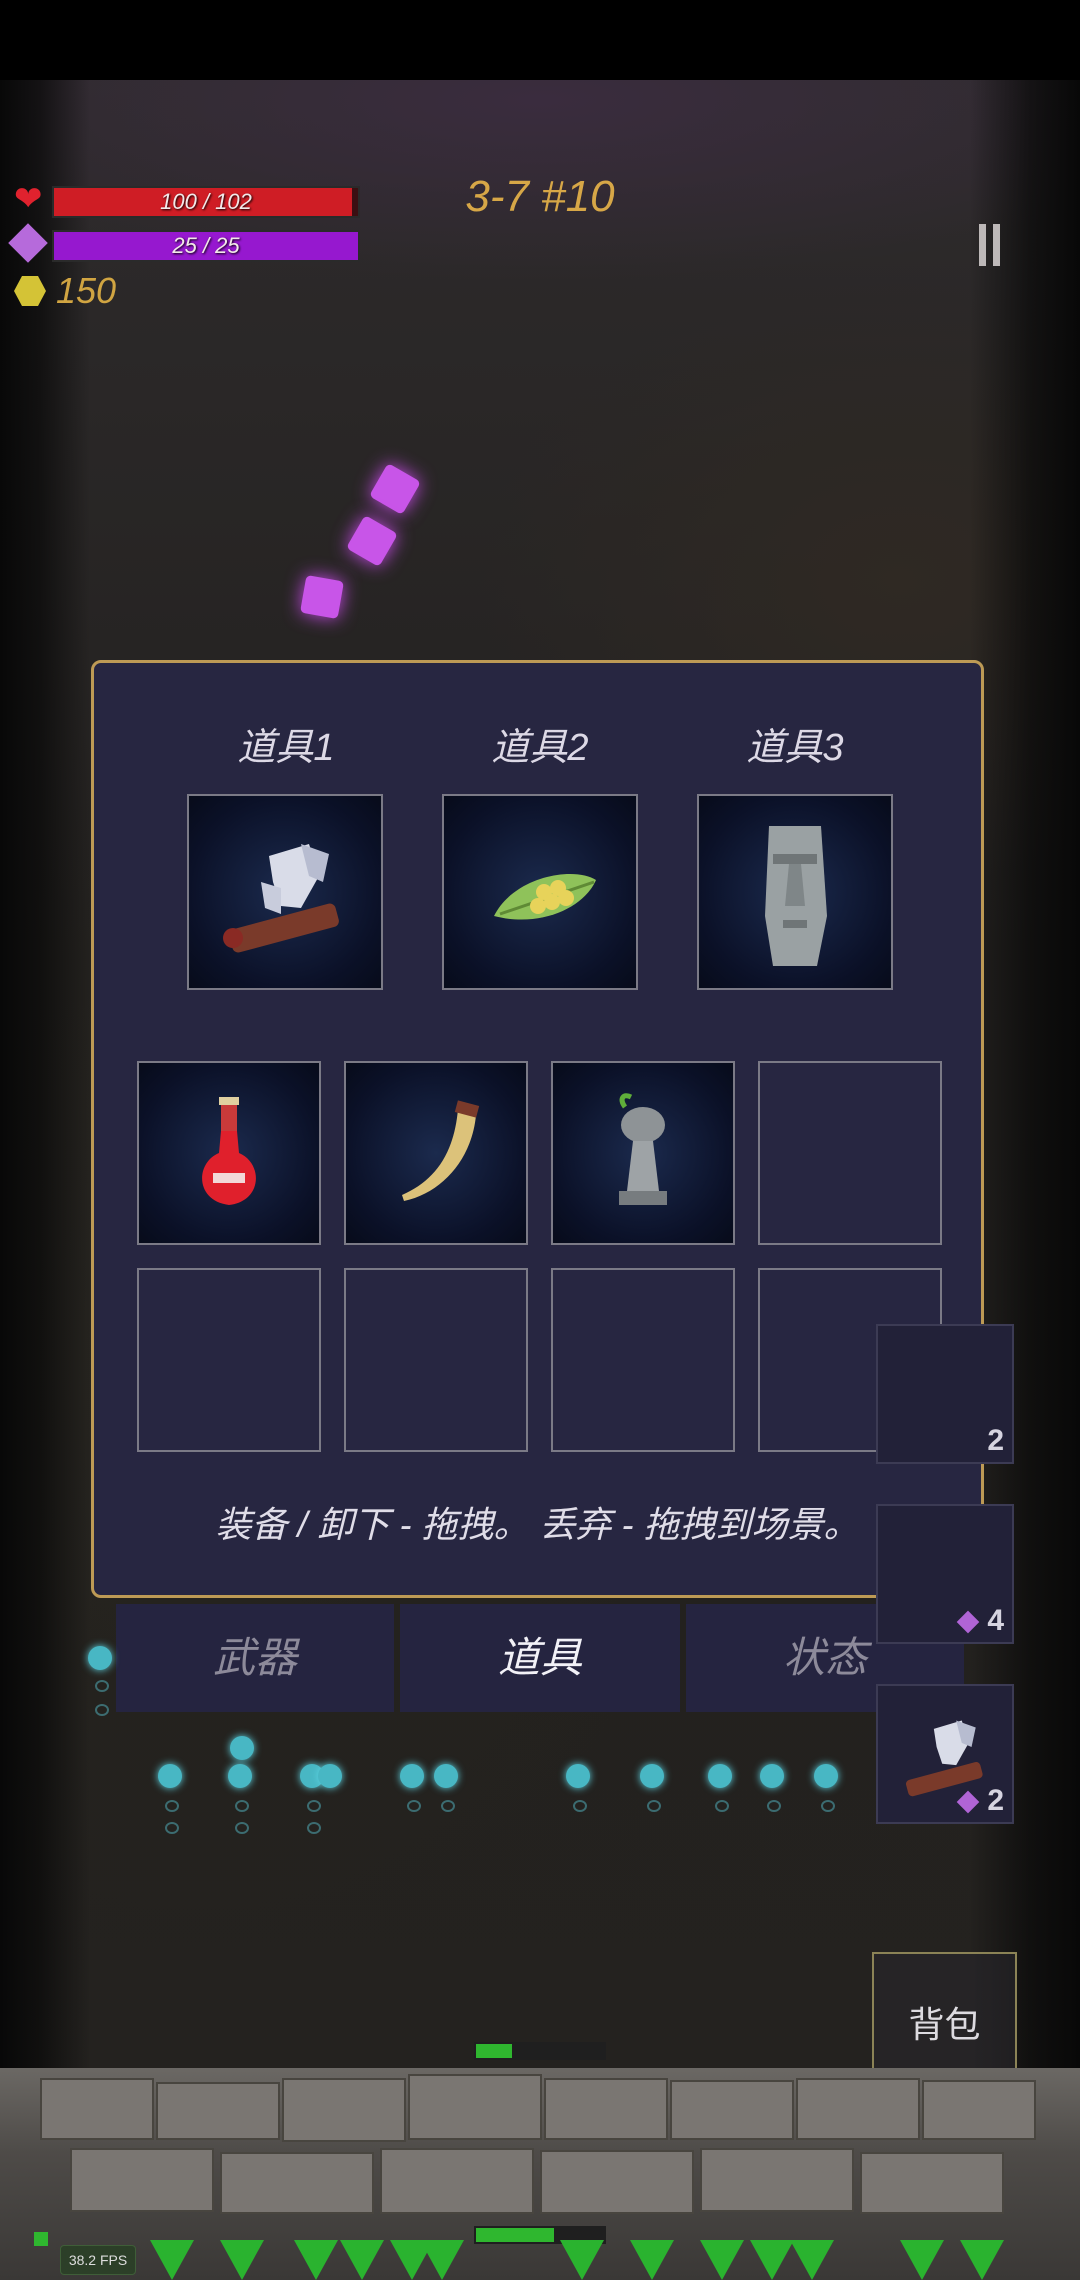  Describe the element at coordinates (968, 1622) in the screenshot. I see `mana-gem-icon` at that location.